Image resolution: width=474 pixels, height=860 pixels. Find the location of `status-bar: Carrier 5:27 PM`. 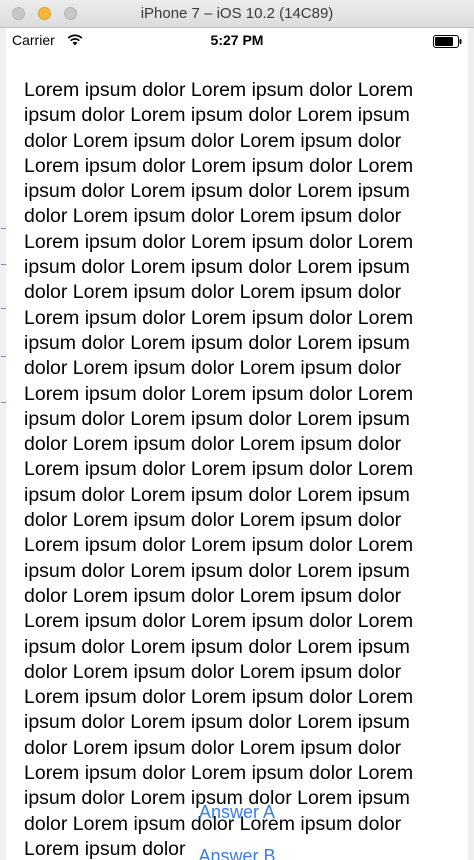

status-bar: Carrier 5:27 PM is located at coordinates (237, 41).